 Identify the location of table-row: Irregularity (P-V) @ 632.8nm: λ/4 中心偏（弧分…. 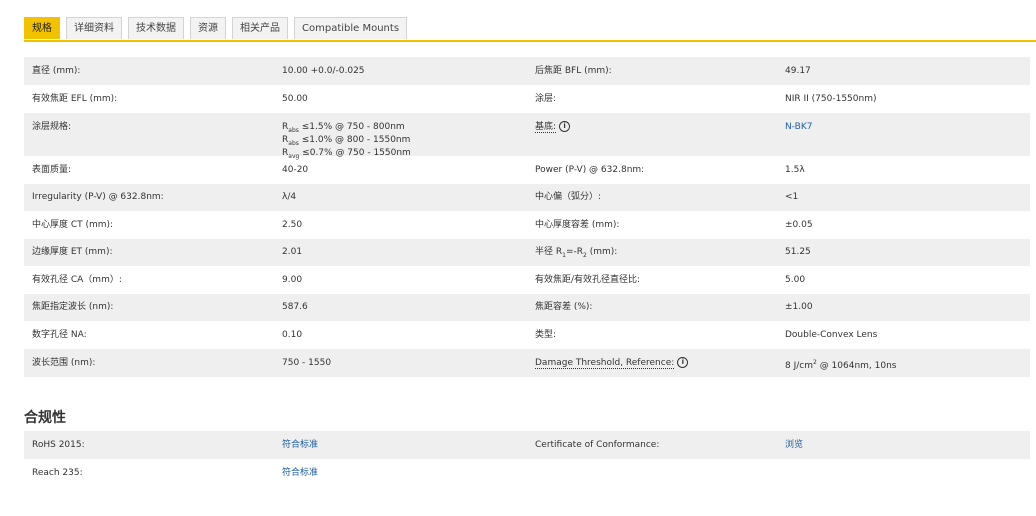
(527, 197).